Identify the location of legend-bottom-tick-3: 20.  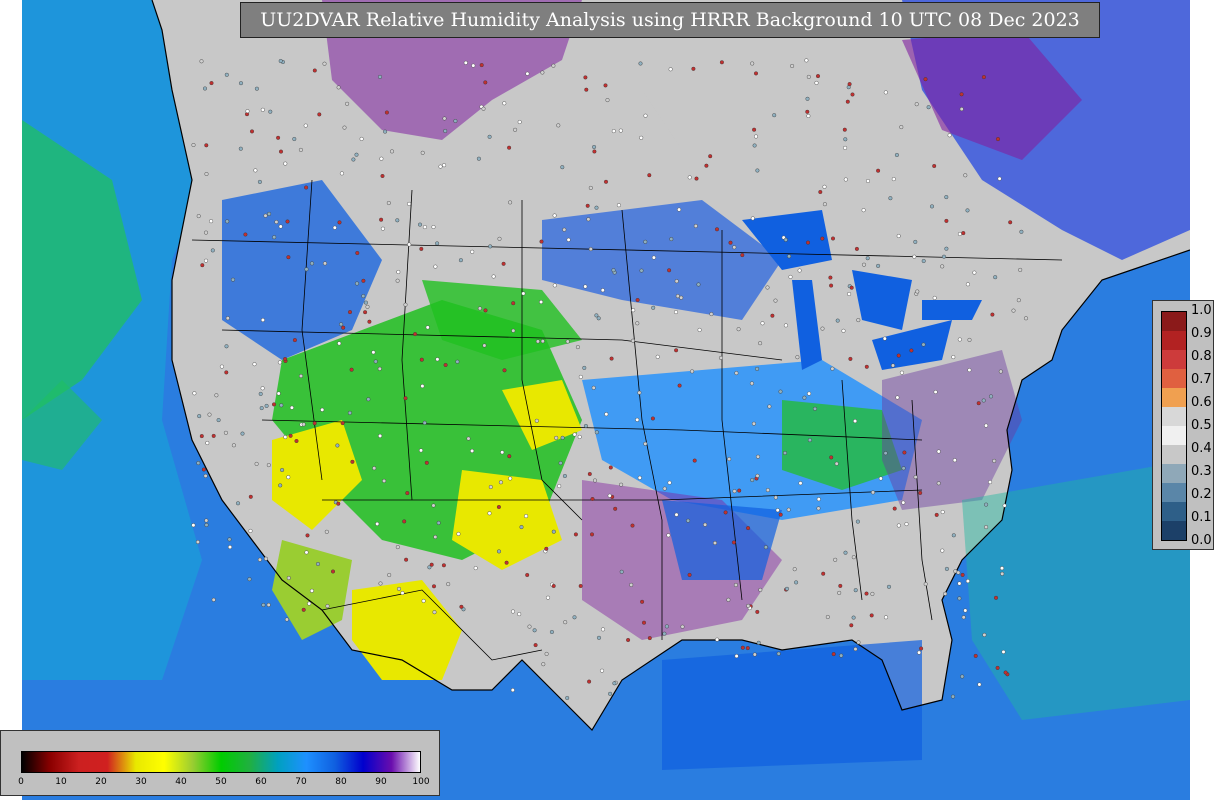
(101, 782).